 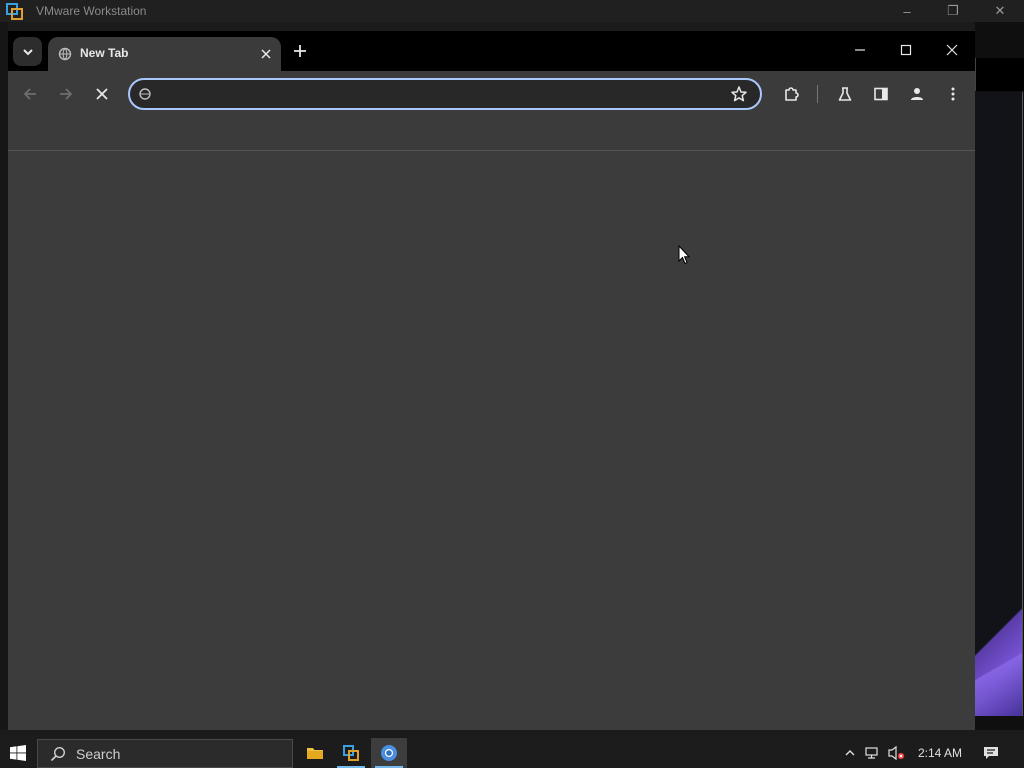 I want to click on chevron-up-icon, so click(x=850, y=753).